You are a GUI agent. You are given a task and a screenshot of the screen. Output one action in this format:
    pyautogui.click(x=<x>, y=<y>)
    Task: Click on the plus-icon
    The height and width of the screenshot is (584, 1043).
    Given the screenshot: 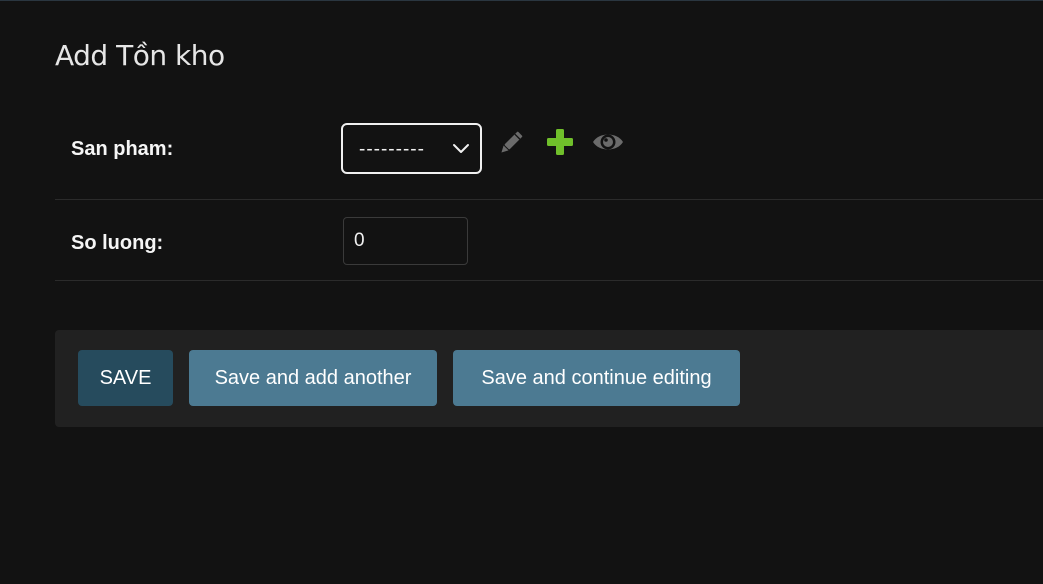 What is the action you would take?
    pyautogui.click(x=560, y=142)
    